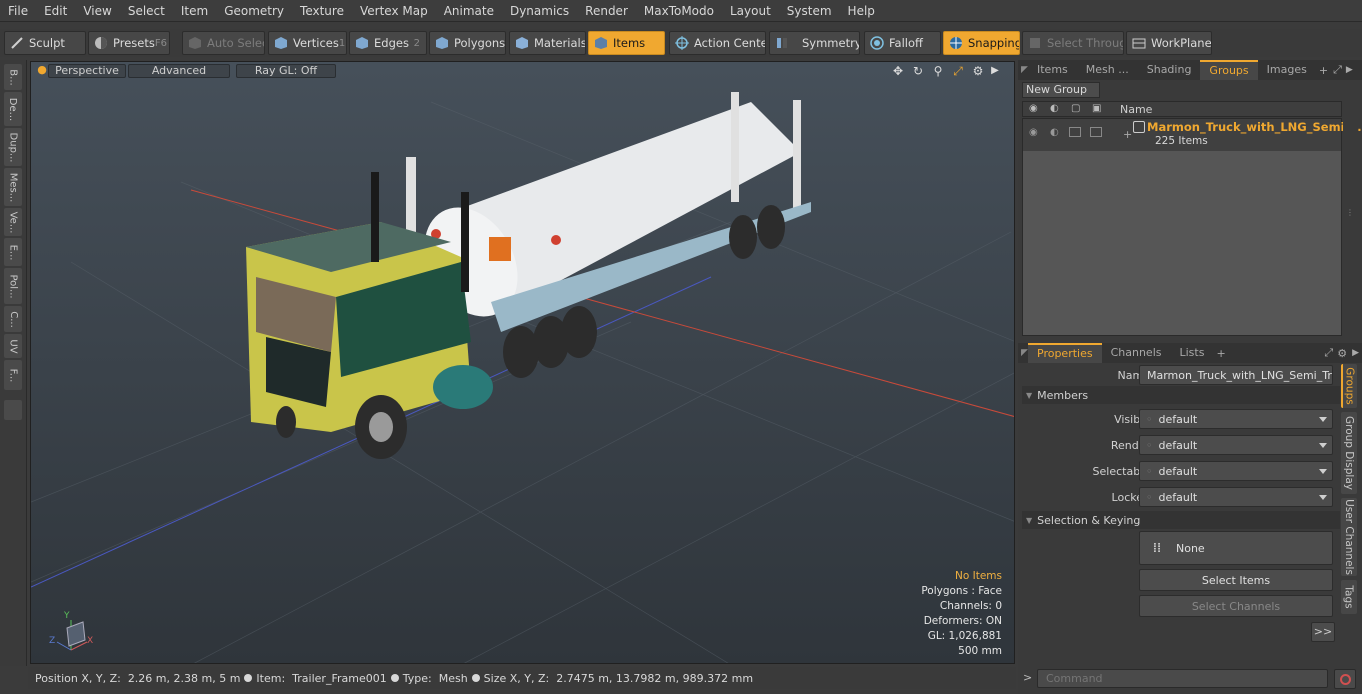  Describe the element at coordinates (1127, 134) in the screenshot. I see `expand-plus-icon: +` at that location.